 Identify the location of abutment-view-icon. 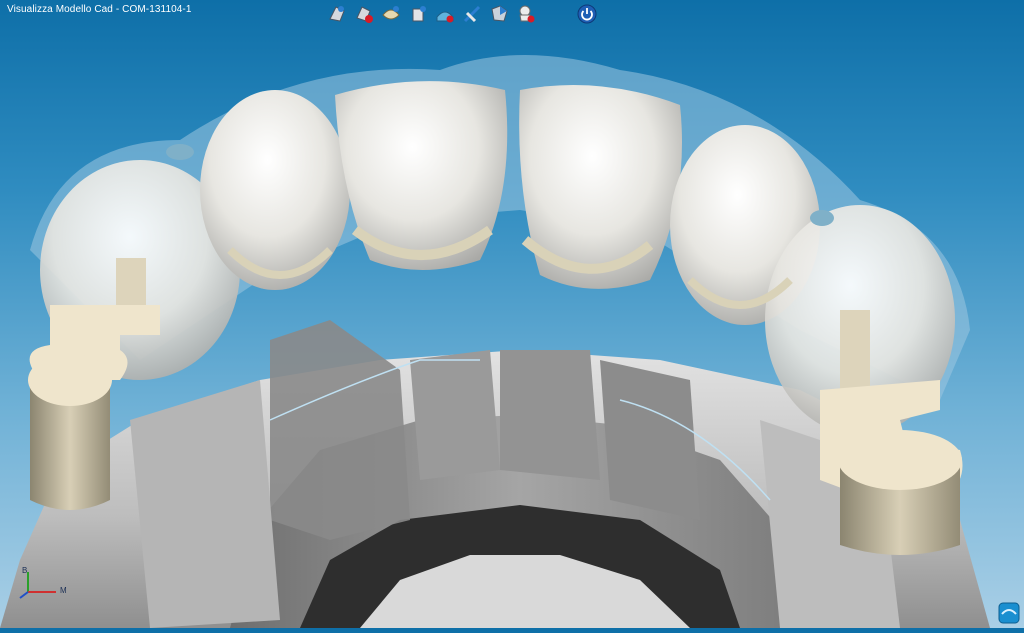
(419, 14).